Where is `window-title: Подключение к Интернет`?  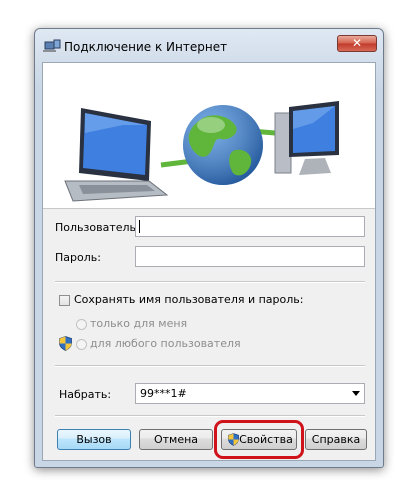 window-title: Подключение к Интернет is located at coordinates (146, 47).